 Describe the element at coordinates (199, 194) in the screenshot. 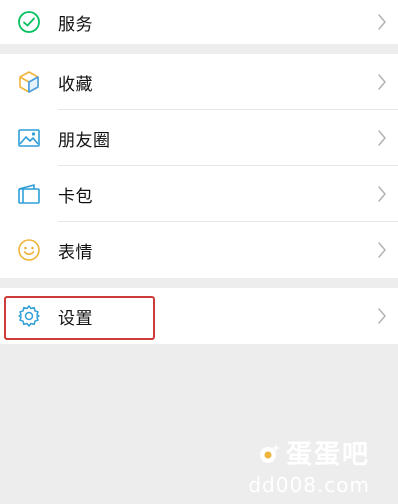

I see `menu-item-card-wallet: 卡包` at that location.